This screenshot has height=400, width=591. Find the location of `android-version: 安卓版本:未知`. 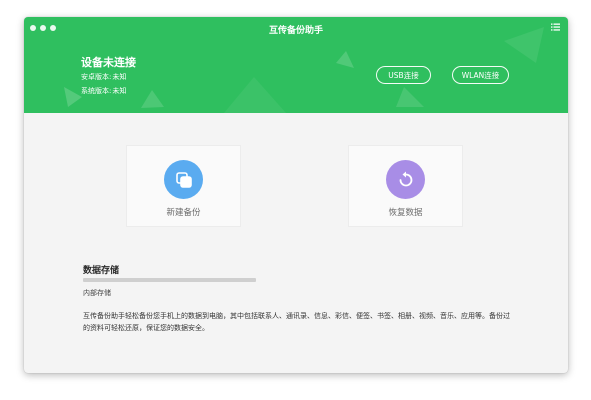

android-version: 安卓版本:未知 is located at coordinates (103, 77).